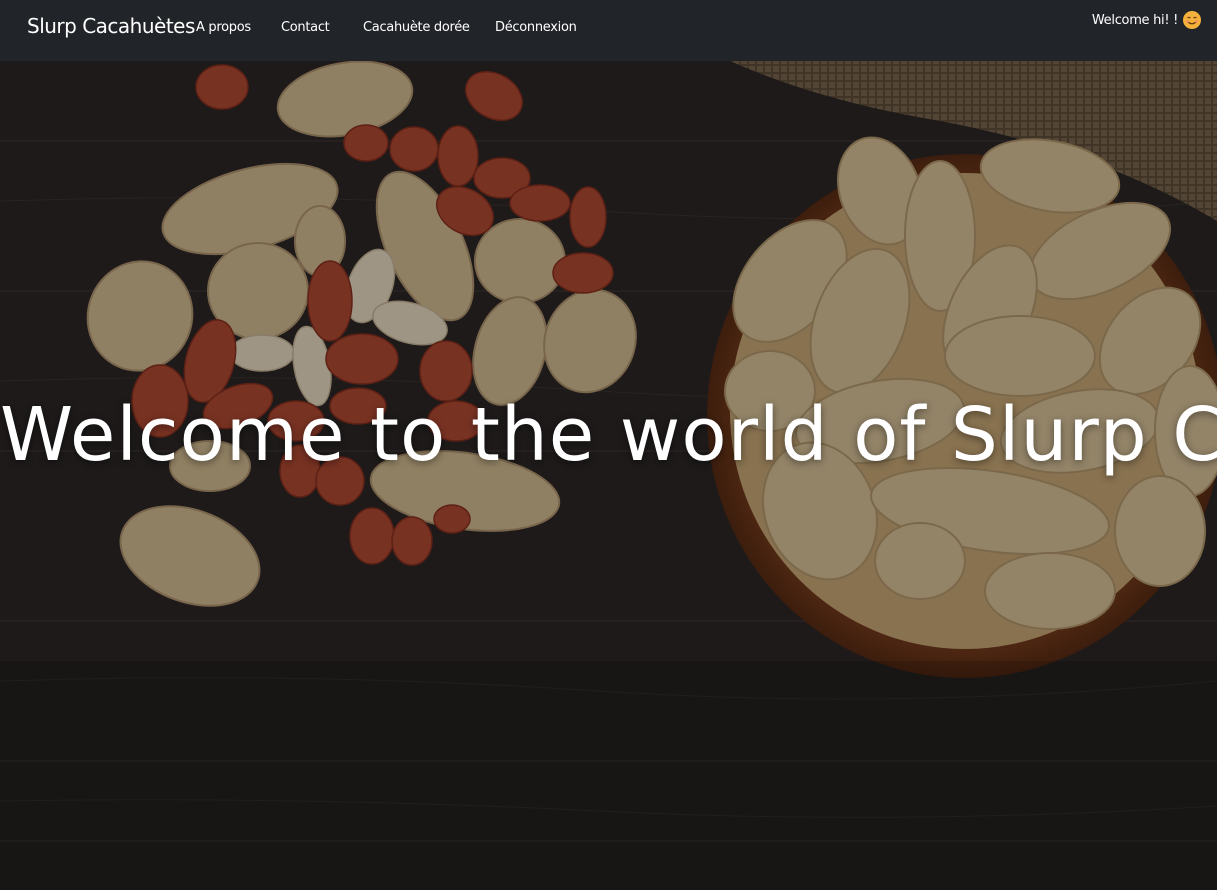 This screenshot has width=1217, height=890. What do you see at coordinates (305, 27) in the screenshot?
I see `nav-link-contact: Contact` at bounding box center [305, 27].